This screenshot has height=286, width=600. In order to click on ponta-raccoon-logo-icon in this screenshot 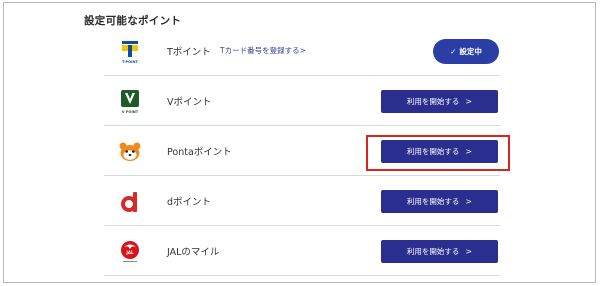, I will do `click(130, 151)`.